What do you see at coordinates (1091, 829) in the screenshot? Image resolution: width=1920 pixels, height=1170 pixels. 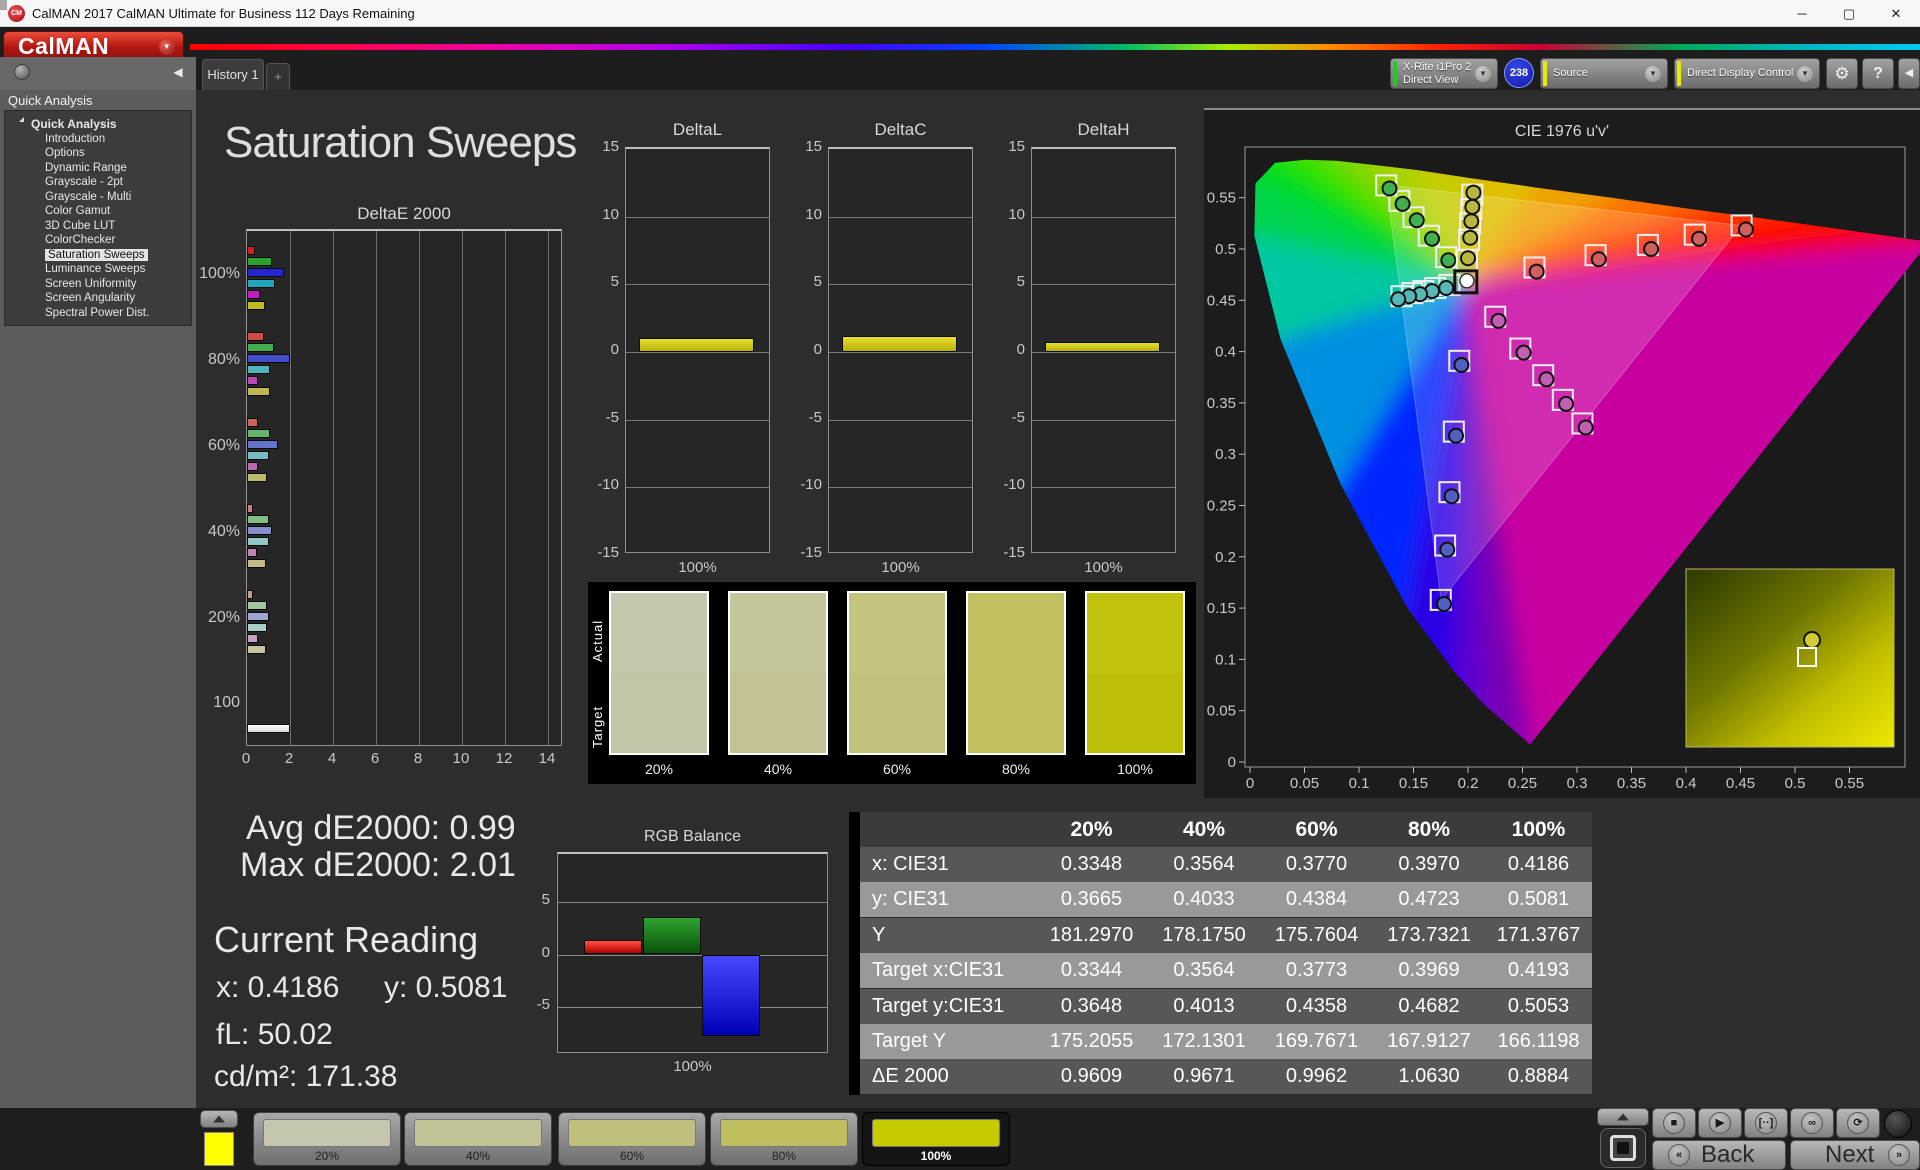 I see `table-header-cell: 20%` at bounding box center [1091, 829].